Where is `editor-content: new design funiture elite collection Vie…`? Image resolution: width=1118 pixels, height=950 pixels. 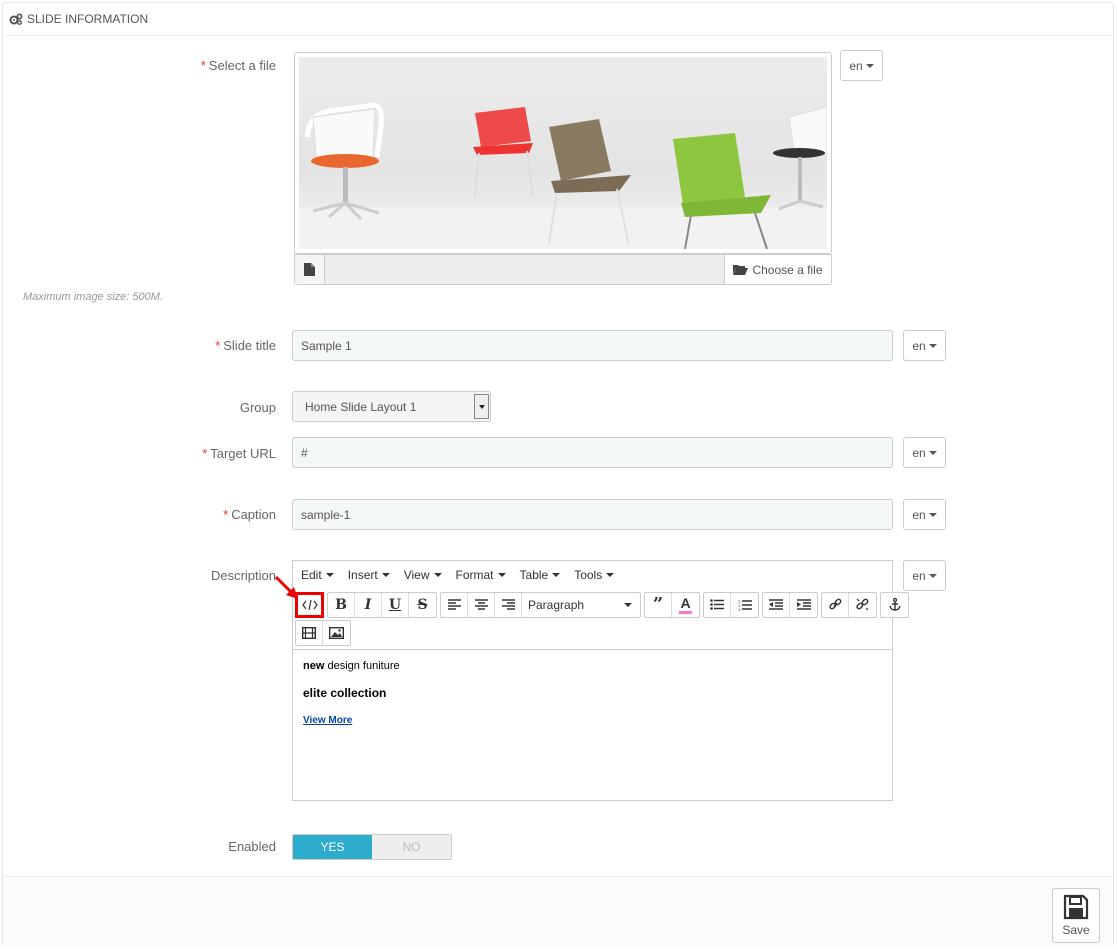
editor-content: new design funiture elite collection Vie… is located at coordinates (592, 724).